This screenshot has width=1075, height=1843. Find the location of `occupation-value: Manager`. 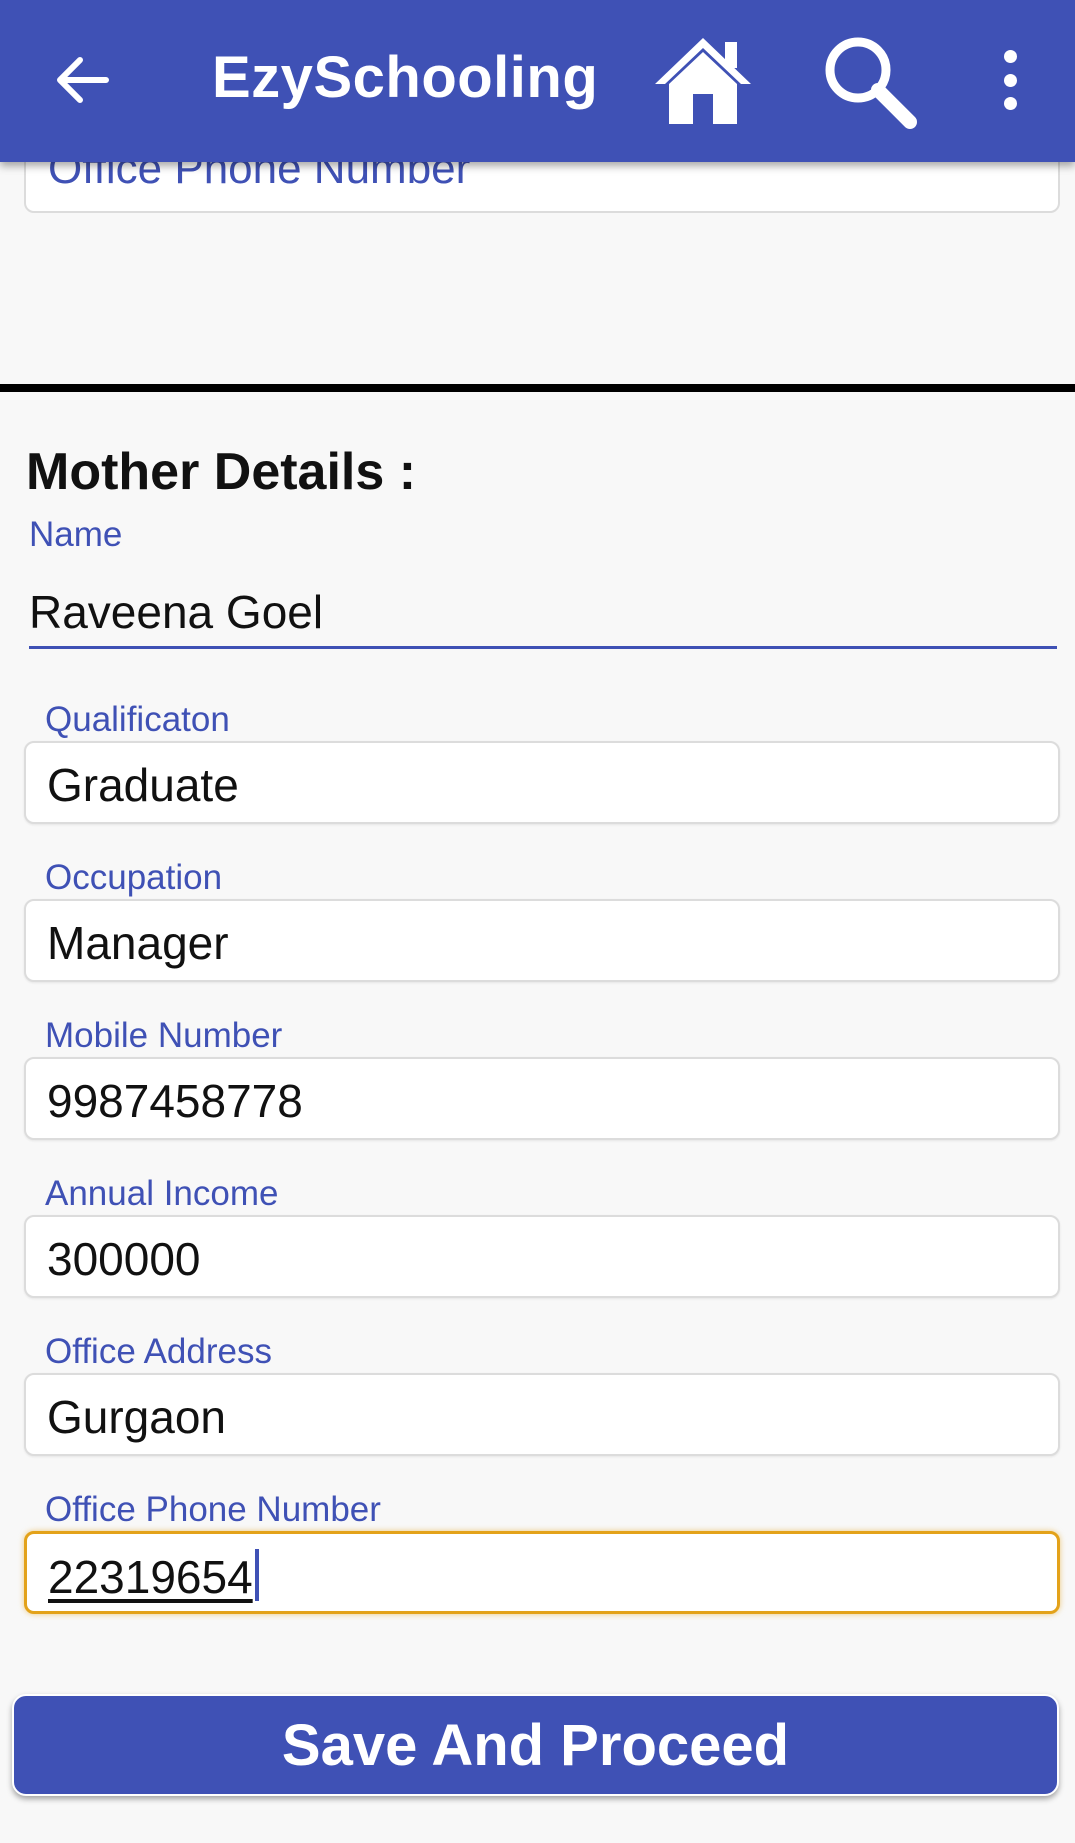

occupation-value: Manager is located at coordinates (138, 943).